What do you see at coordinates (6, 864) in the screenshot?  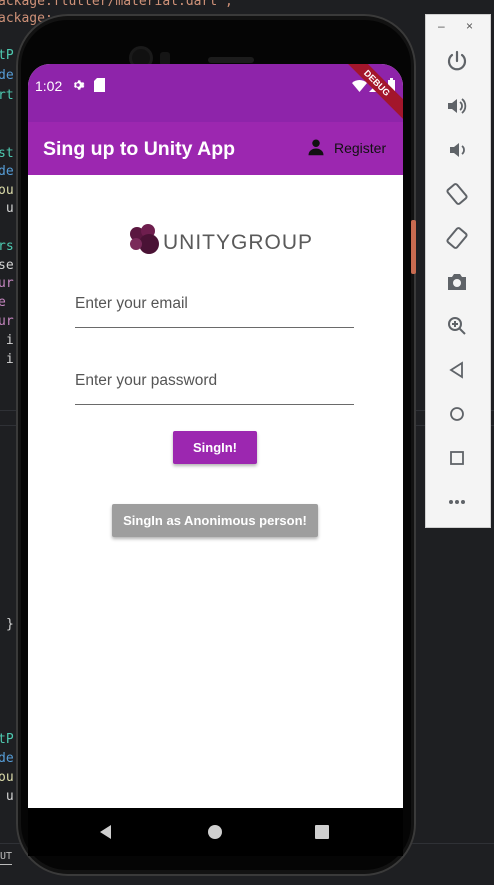 I see `output-tab-underline` at bounding box center [6, 864].